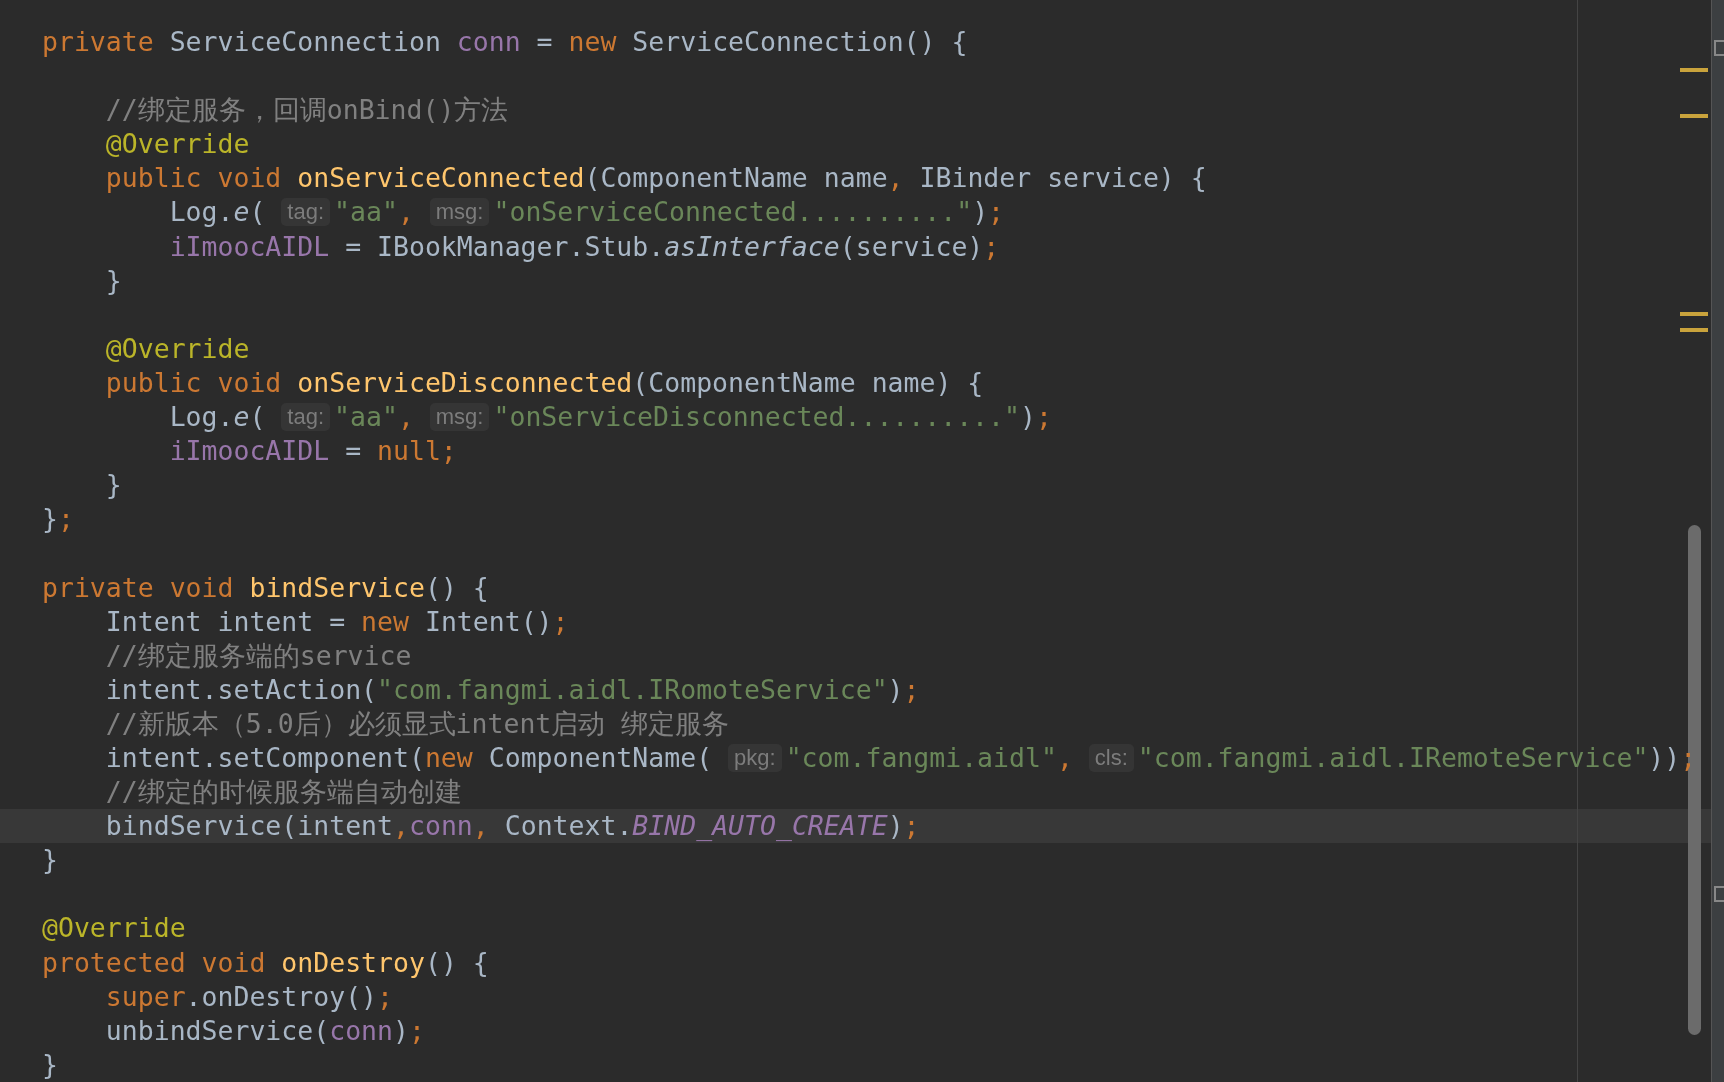  I want to click on method-name: onDestroy, so click(353, 962).